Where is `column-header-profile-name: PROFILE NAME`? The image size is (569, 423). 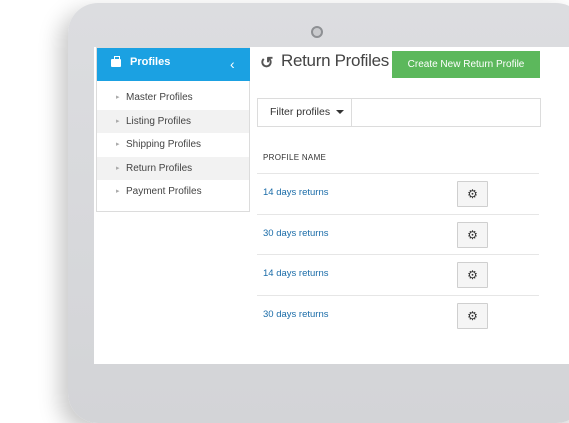
column-header-profile-name: PROFILE NAME is located at coordinates (295, 157).